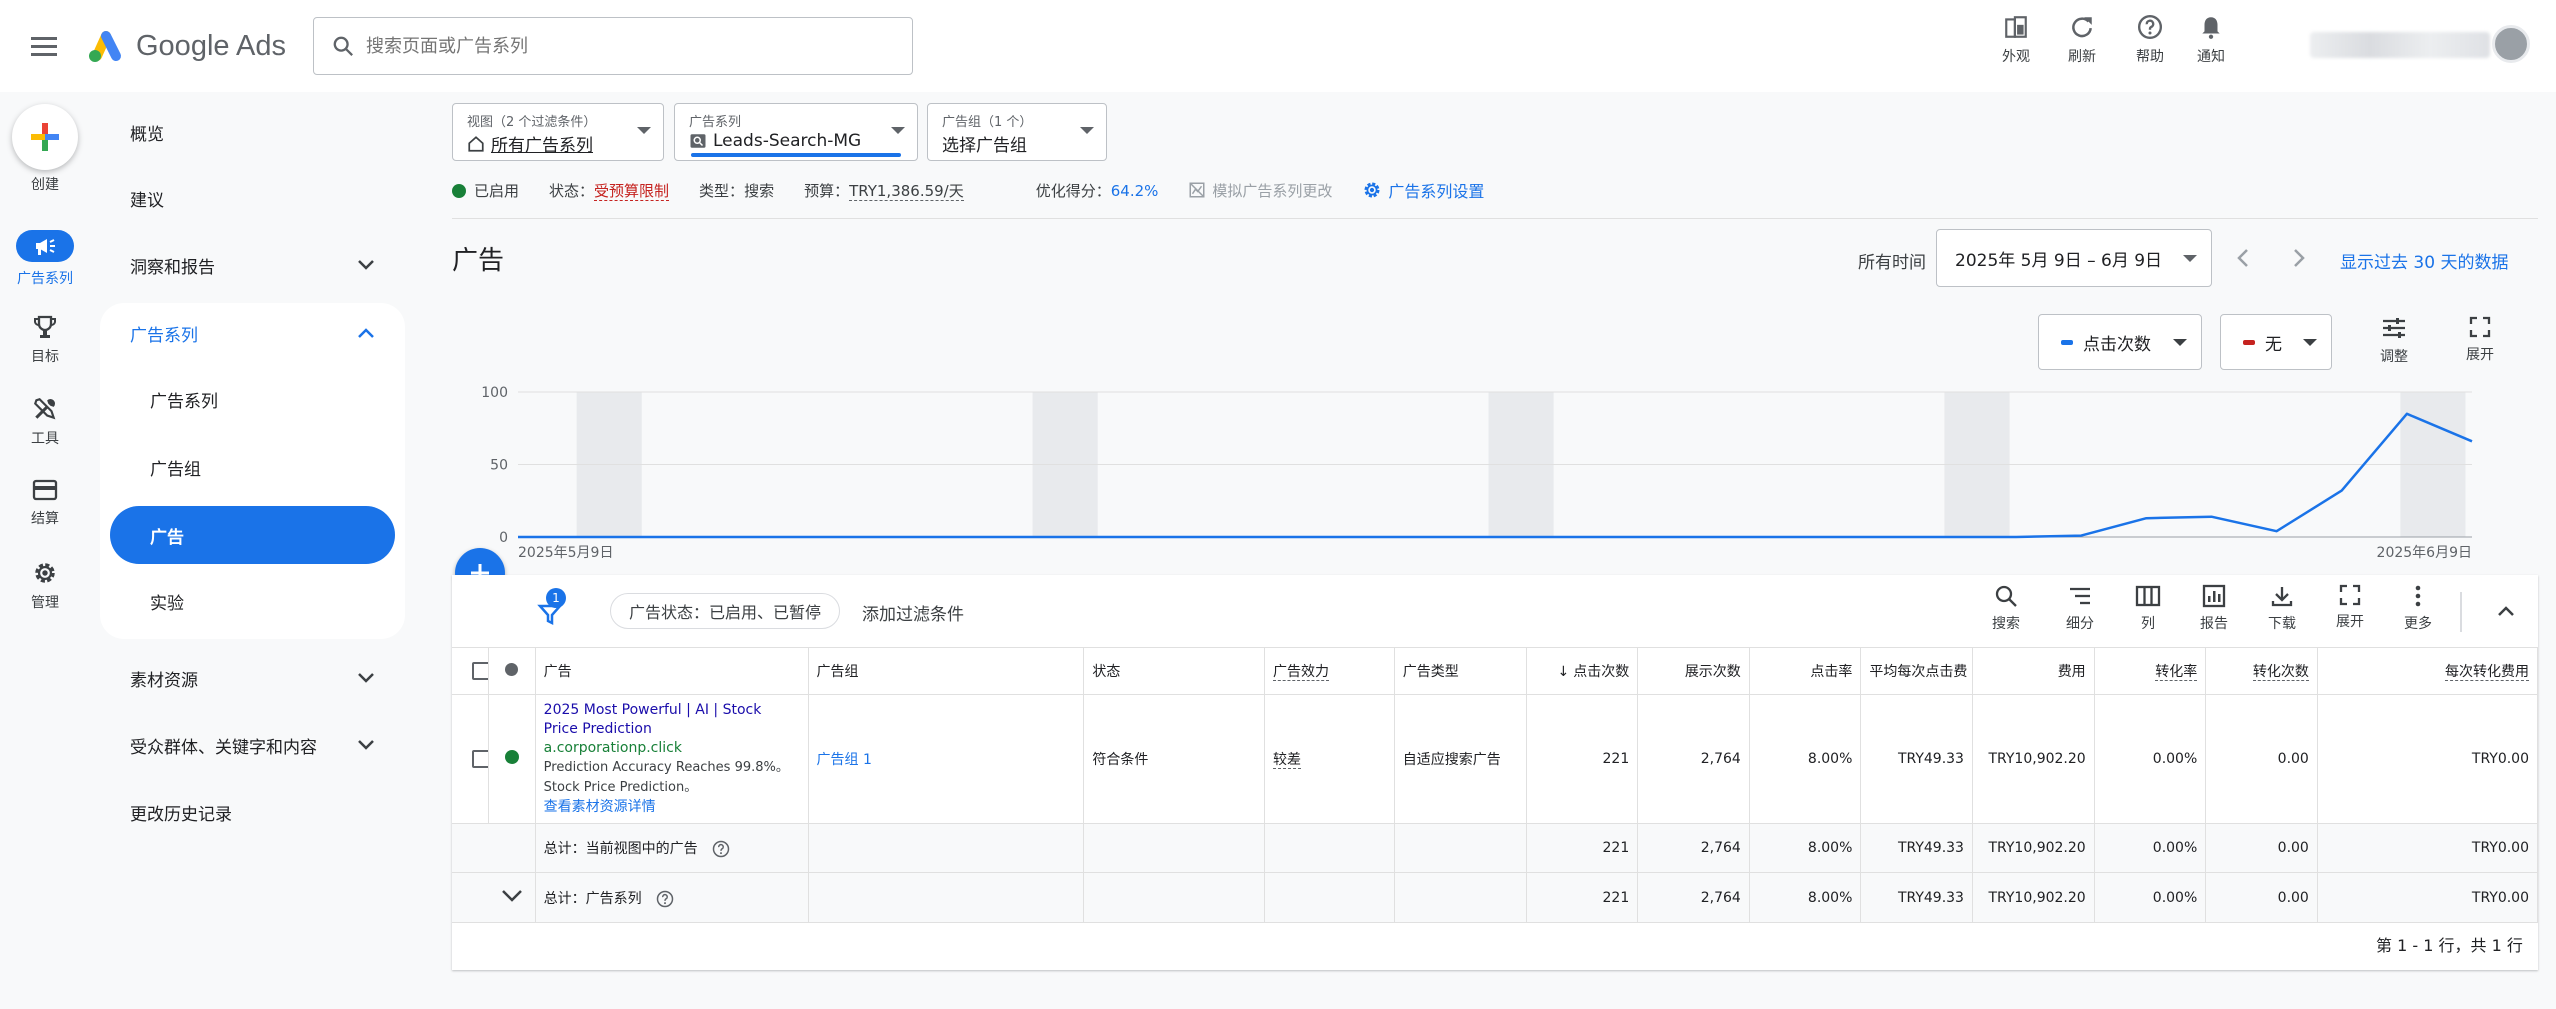 The height and width of the screenshot is (1009, 2556). Describe the element at coordinates (2261, 671) in the screenshot. I see `header-conversions: 转化次数` at that location.